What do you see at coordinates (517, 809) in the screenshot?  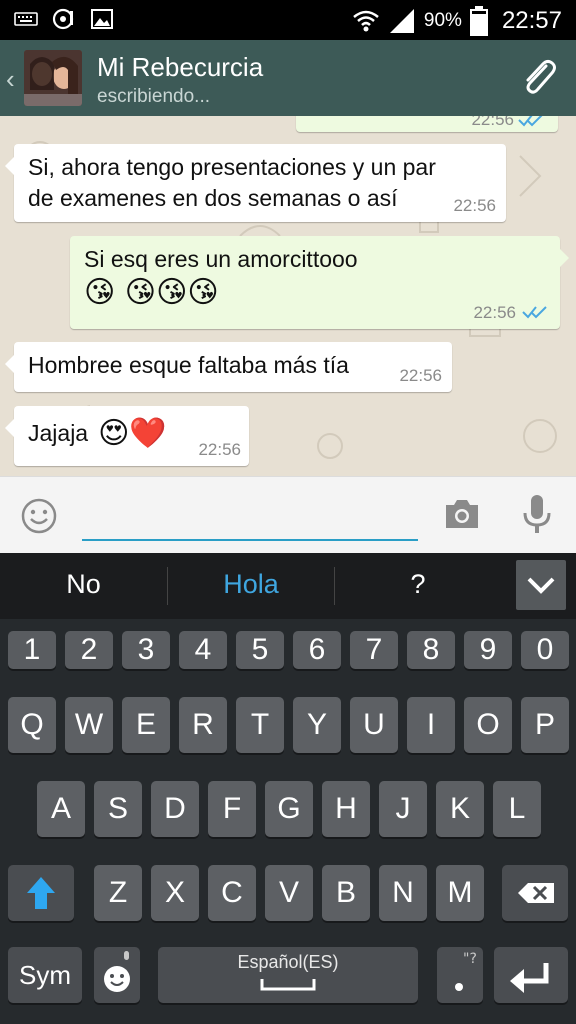 I see `key-l: L` at bounding box center [517, 809].